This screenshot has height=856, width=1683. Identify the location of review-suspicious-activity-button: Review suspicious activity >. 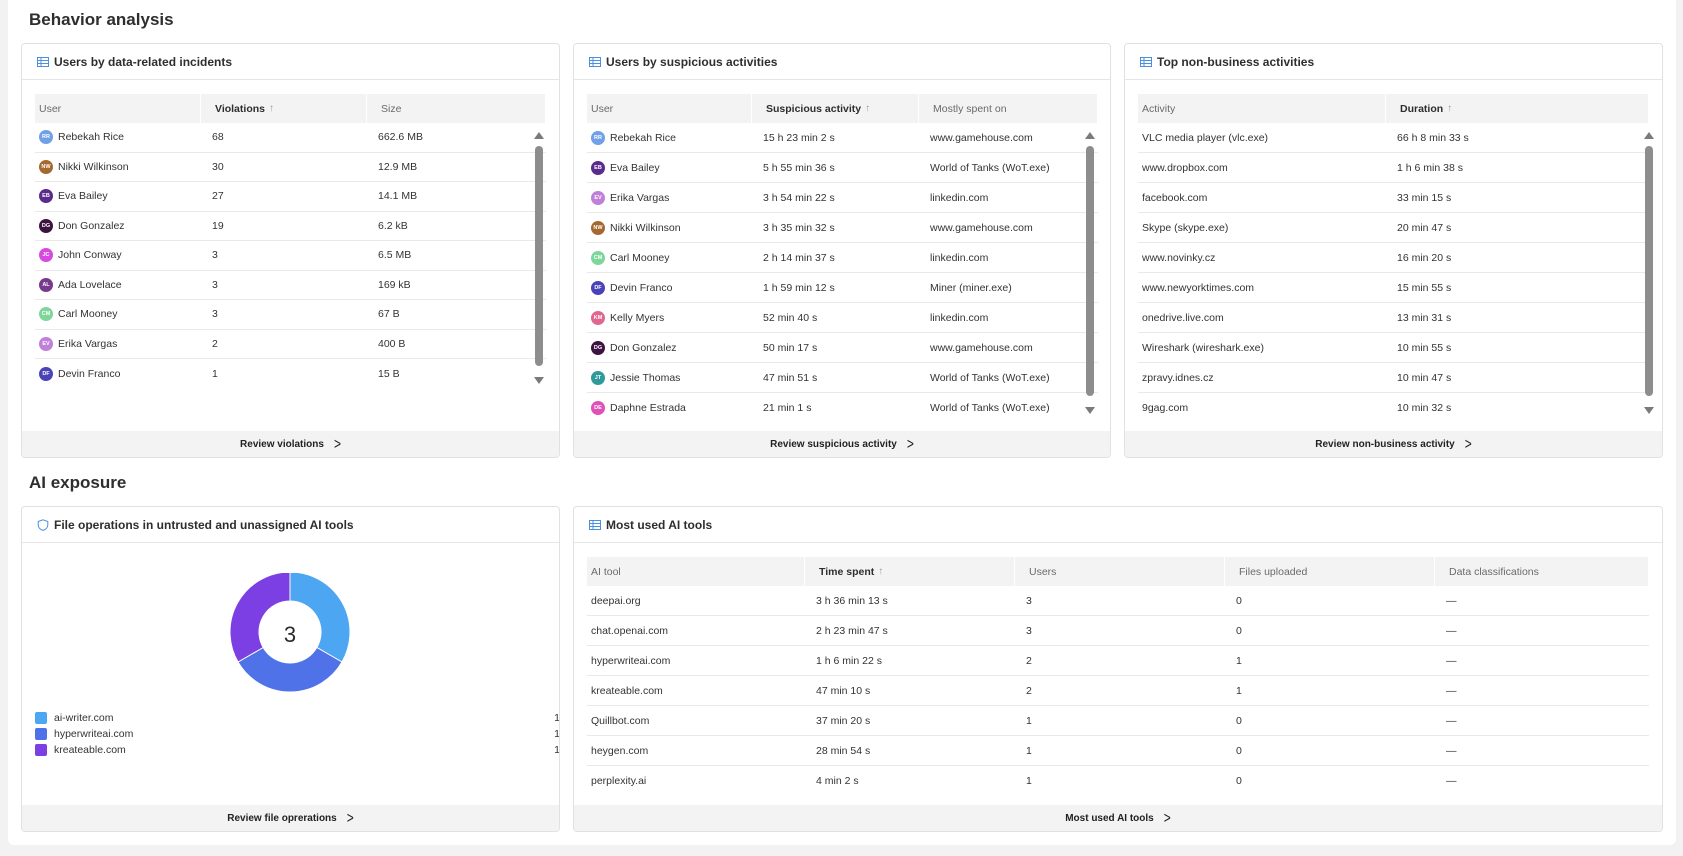
(842, 444).